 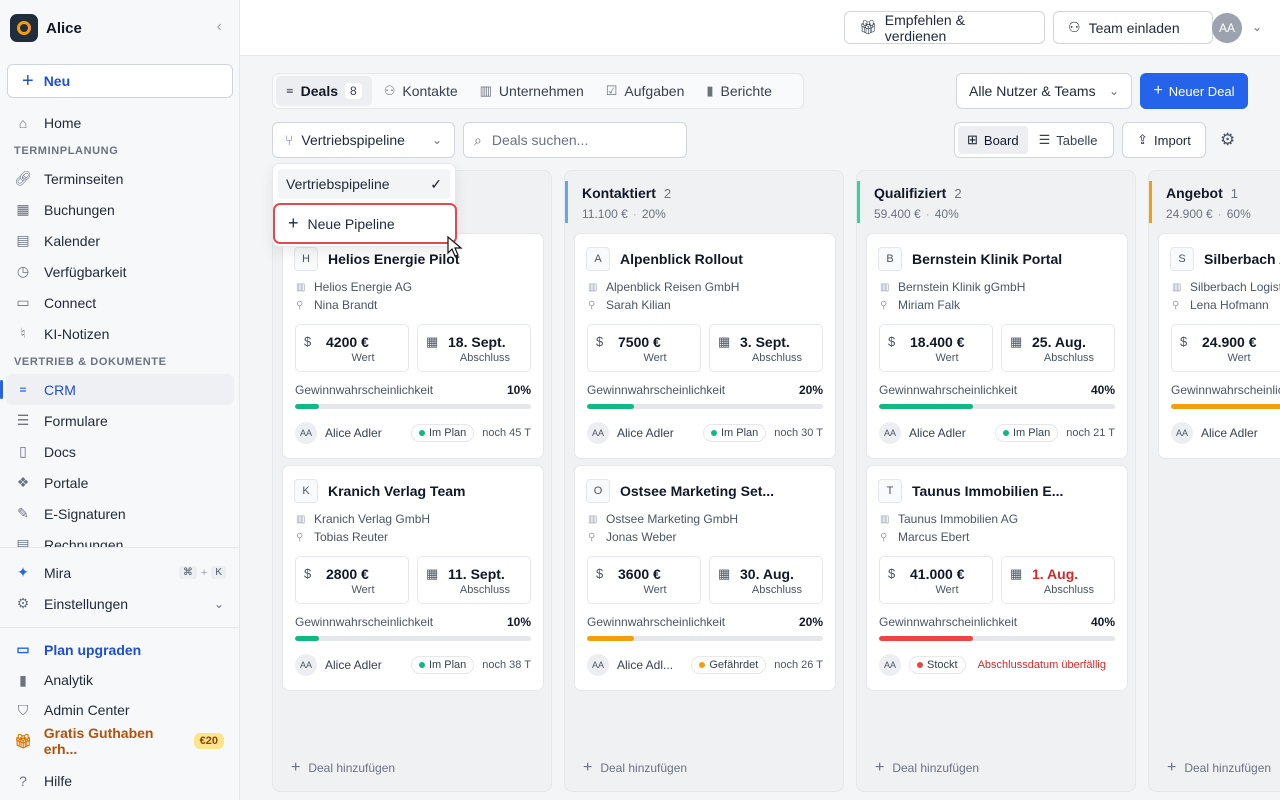 I want to click on document-icon: ▯, so click(x=23, y=451).